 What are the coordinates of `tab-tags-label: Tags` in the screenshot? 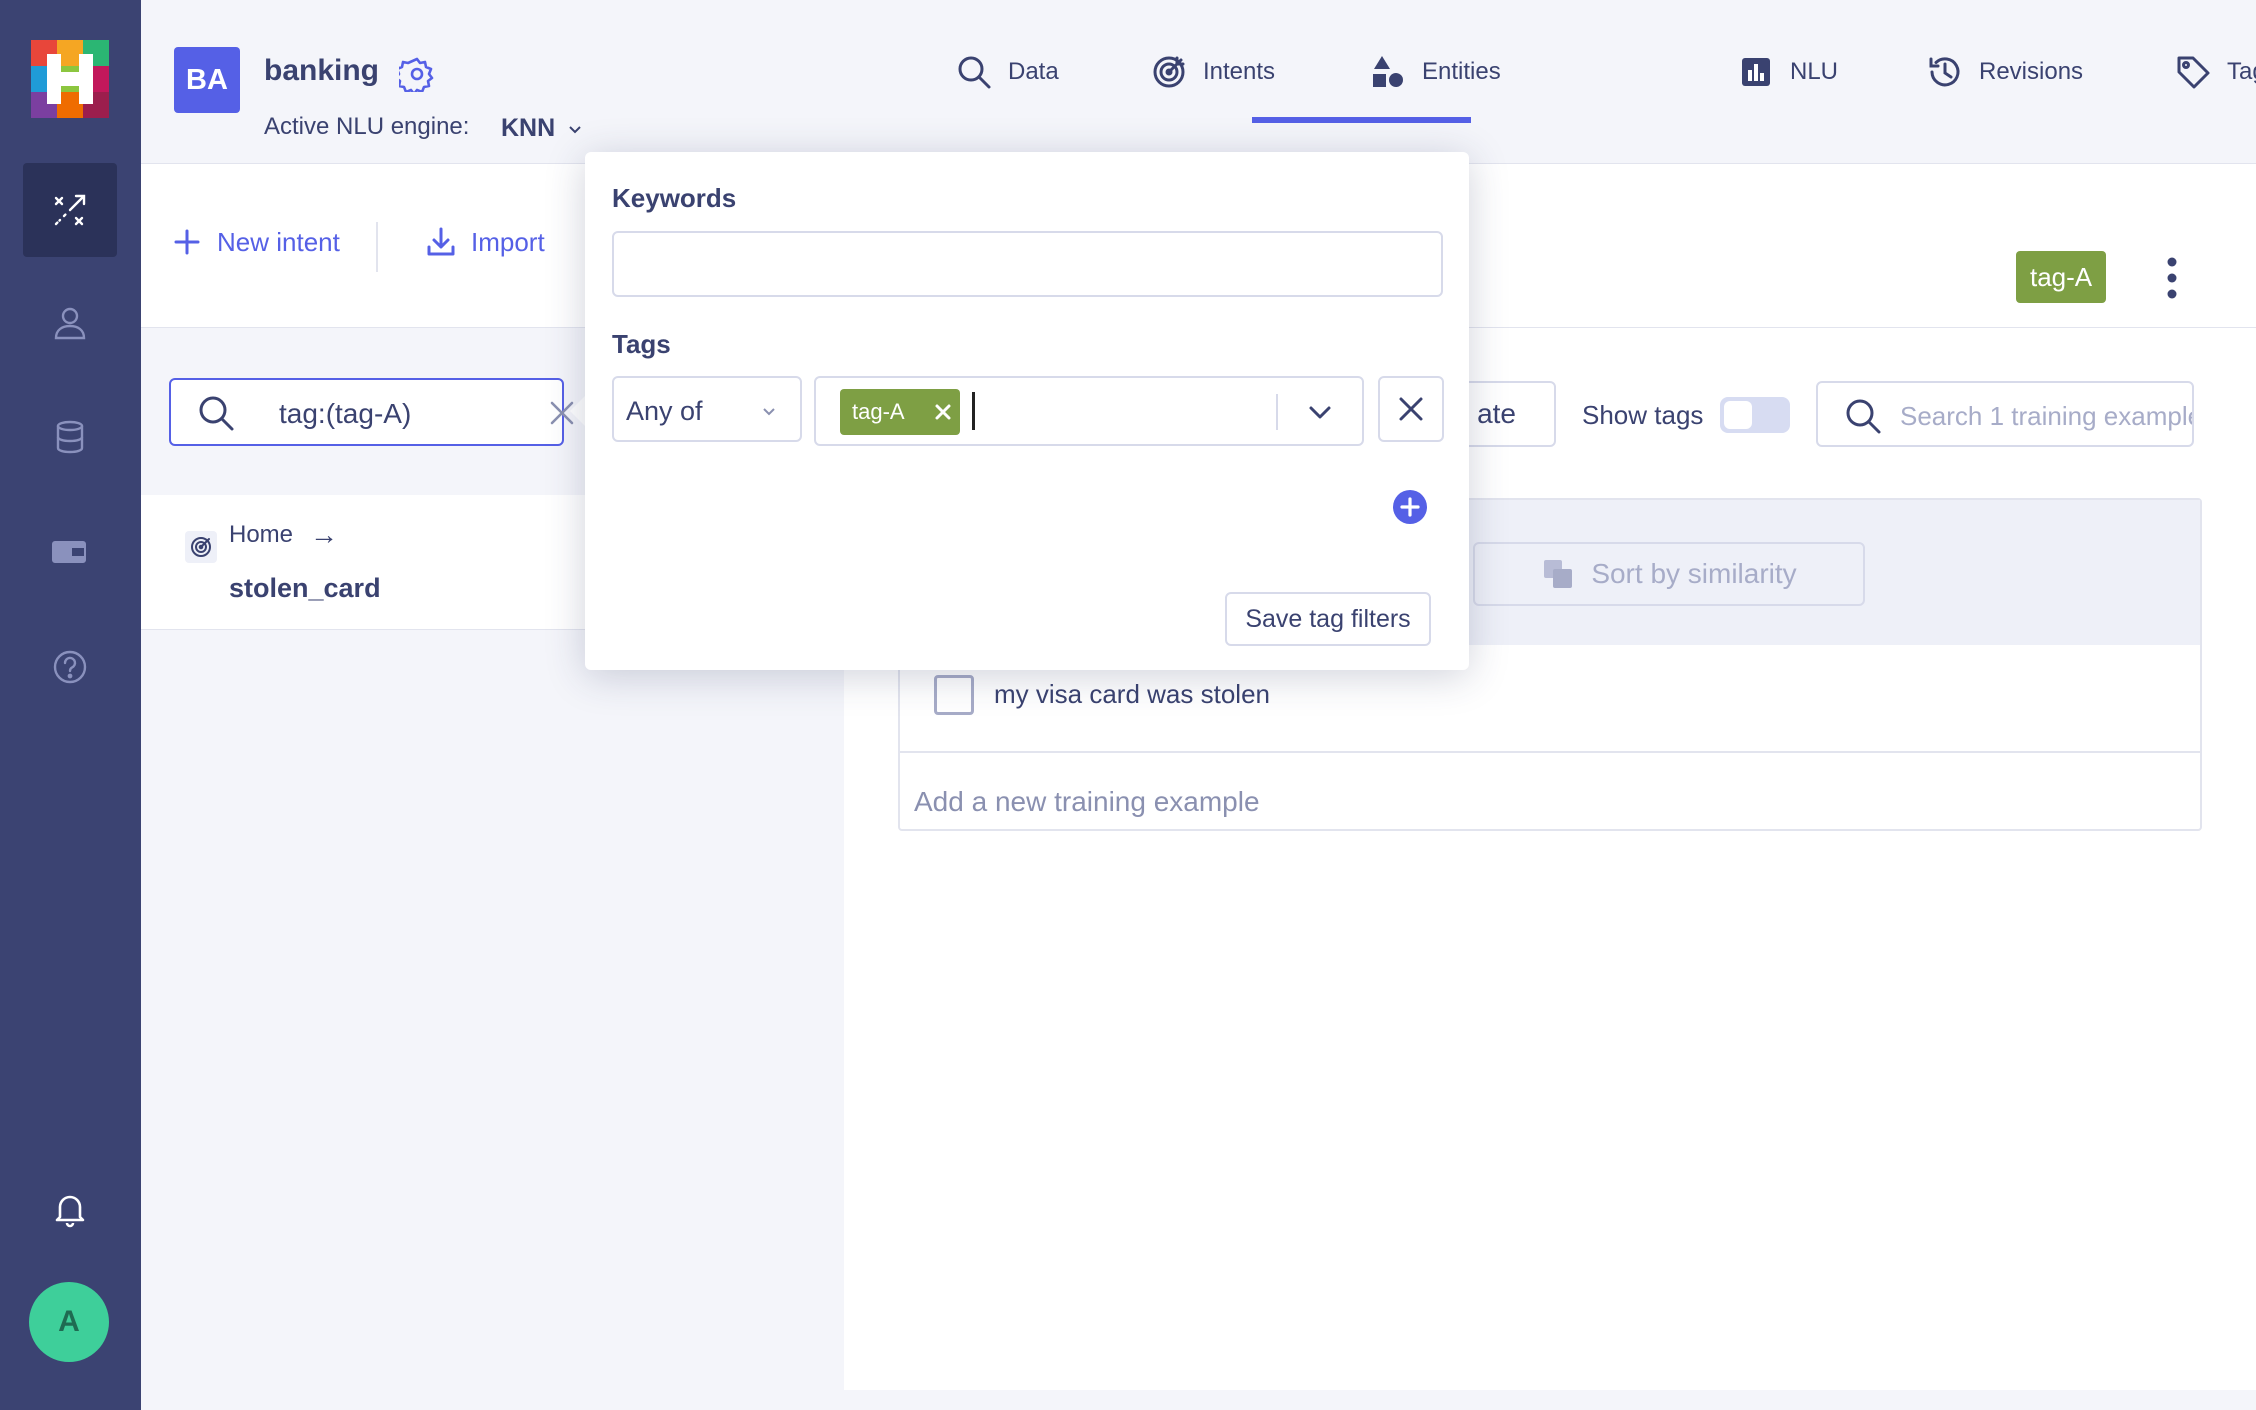 It's located at (2241, 71).